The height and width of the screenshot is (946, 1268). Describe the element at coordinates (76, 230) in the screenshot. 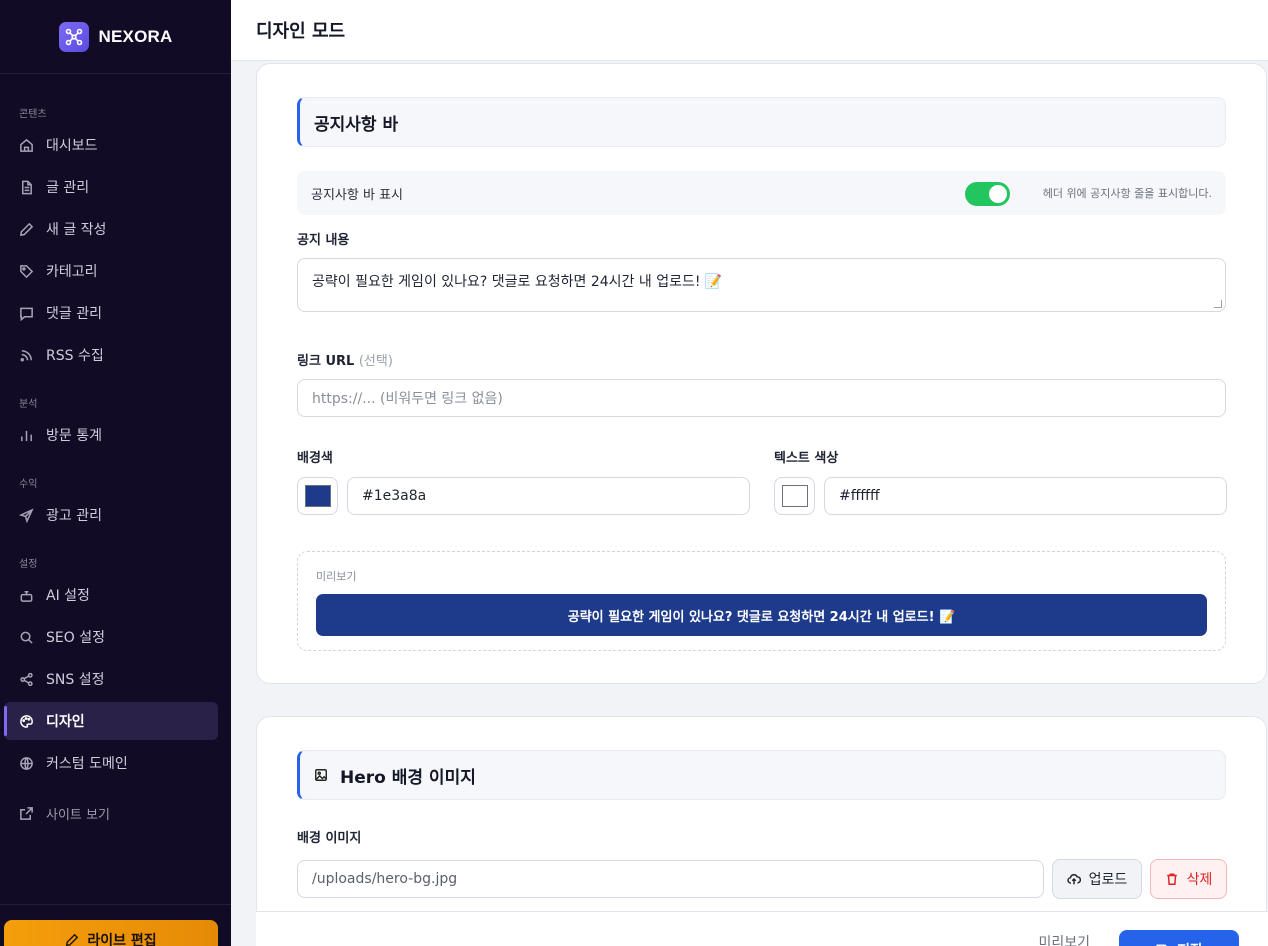

I see `sidebar-item-label: 새 글 작성` at that location.